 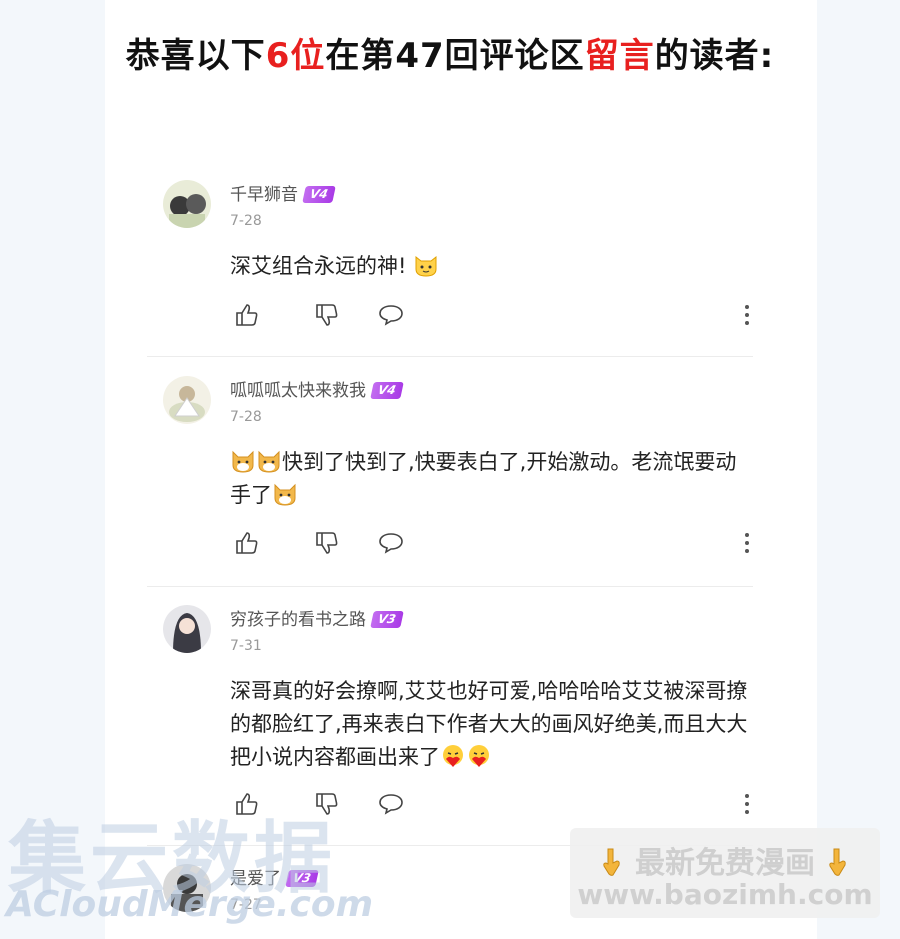 I want to click on comment-item: 千早狮音 V4 7-28 深艾组合永远的神!, so click(x=460, y=253).